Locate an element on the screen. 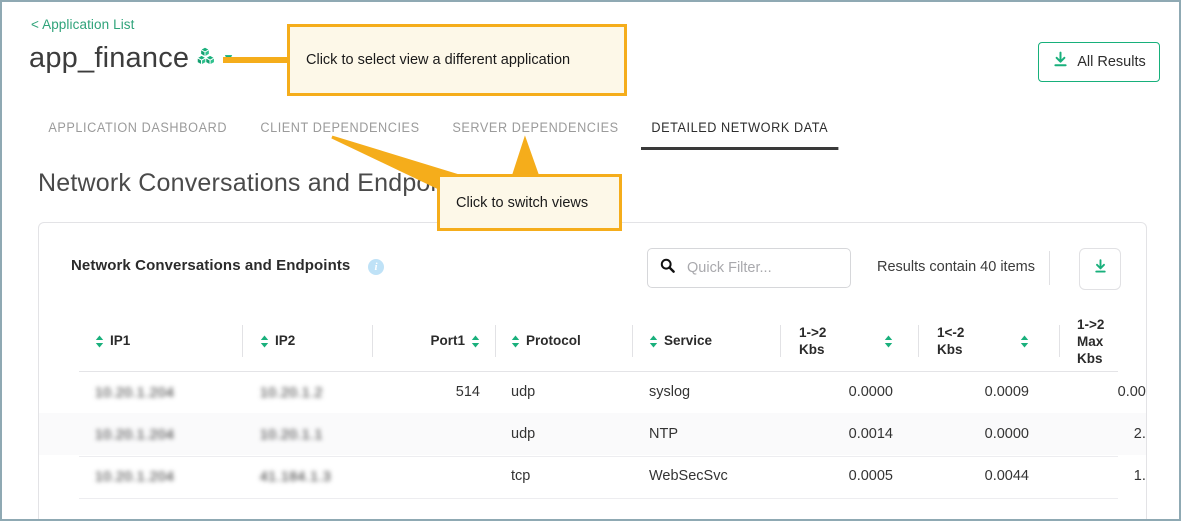  callout-text: Click to switch views is located at coordinates (522, 202).